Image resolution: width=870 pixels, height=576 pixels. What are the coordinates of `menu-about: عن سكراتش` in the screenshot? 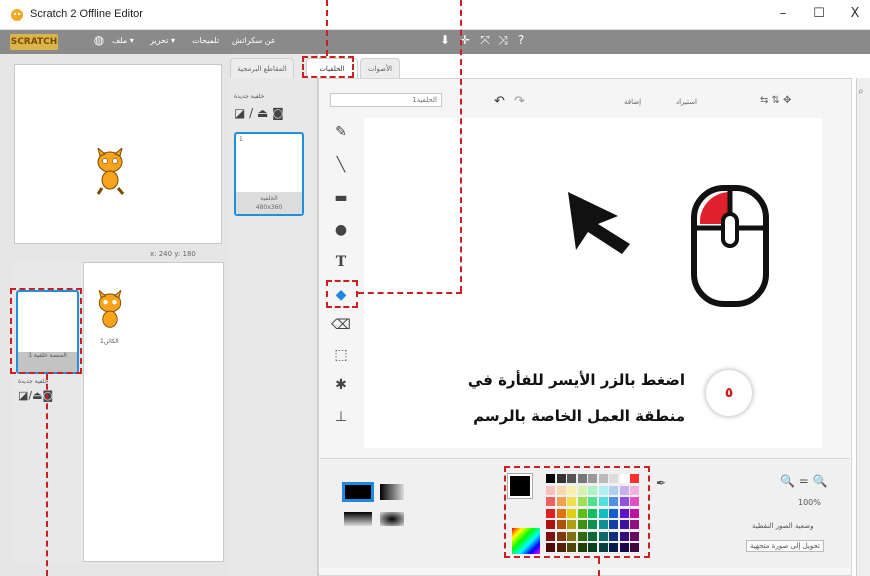 It's located at (254, 40).